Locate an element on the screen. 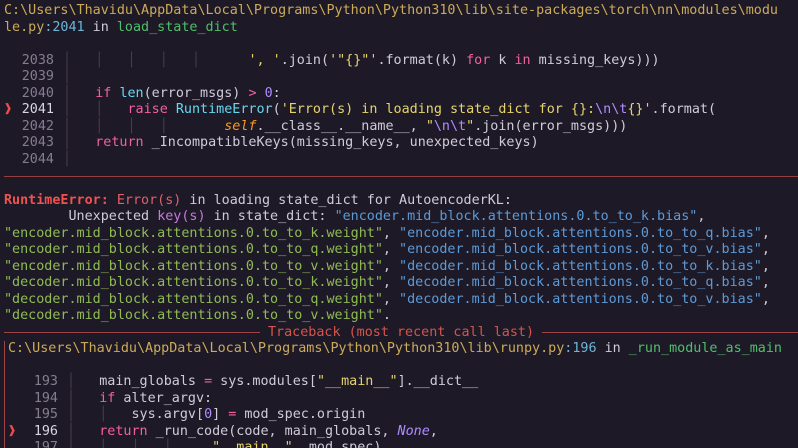  traceback-2-top-border: Traceback (most recent call last) is located at coordinates (401, 333).